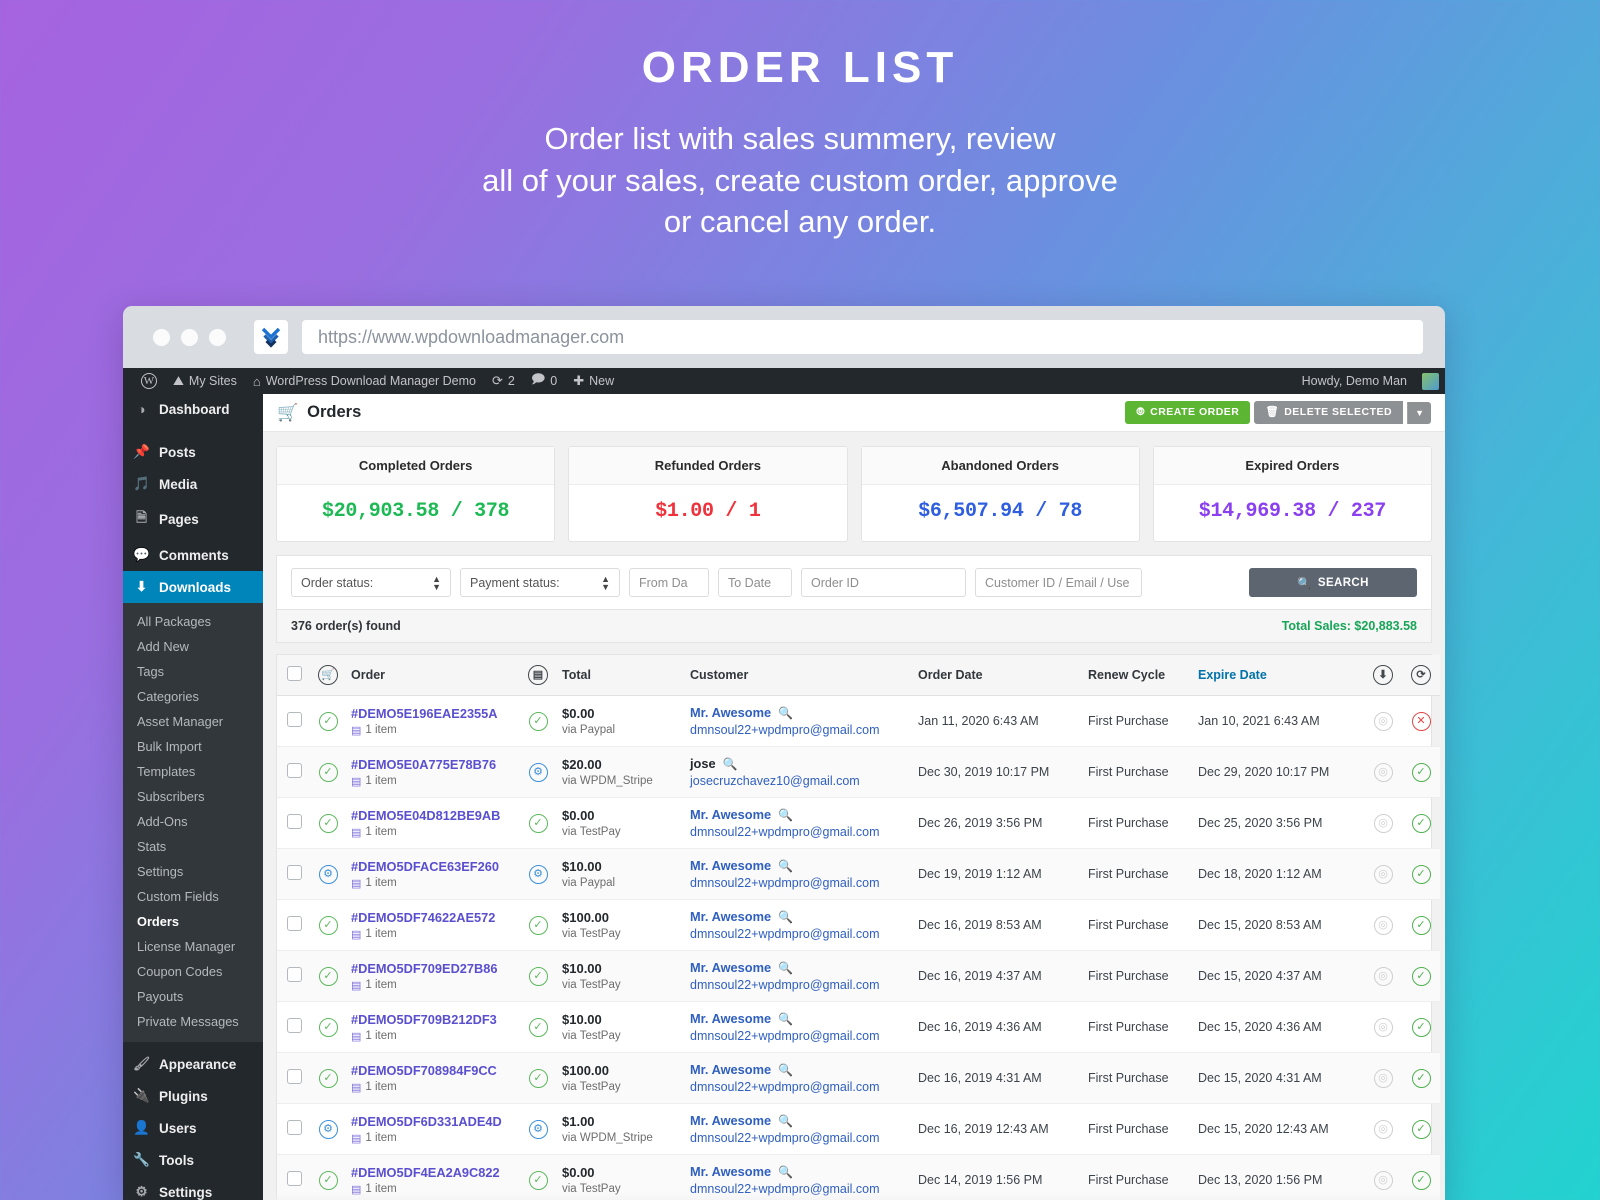  Describe the element at coordinates (193, 771) in the screenshot. I see `sidebar-subitem-templates: Templates` at that location.